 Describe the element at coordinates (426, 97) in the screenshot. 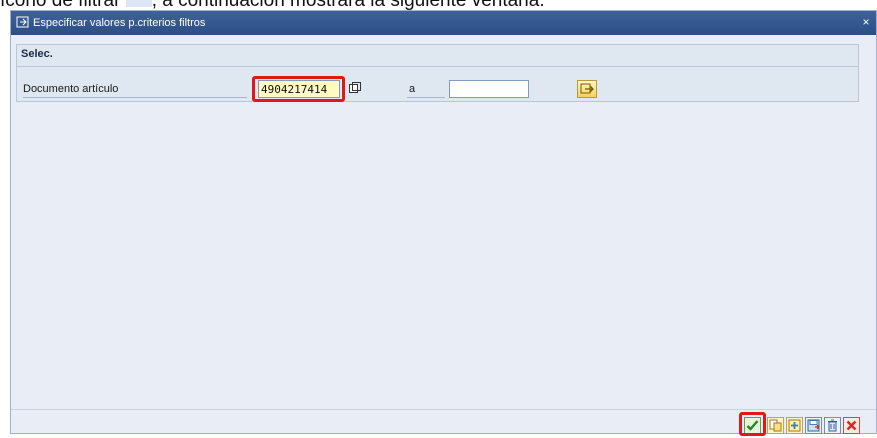

I see `to-label-underline` at that location.